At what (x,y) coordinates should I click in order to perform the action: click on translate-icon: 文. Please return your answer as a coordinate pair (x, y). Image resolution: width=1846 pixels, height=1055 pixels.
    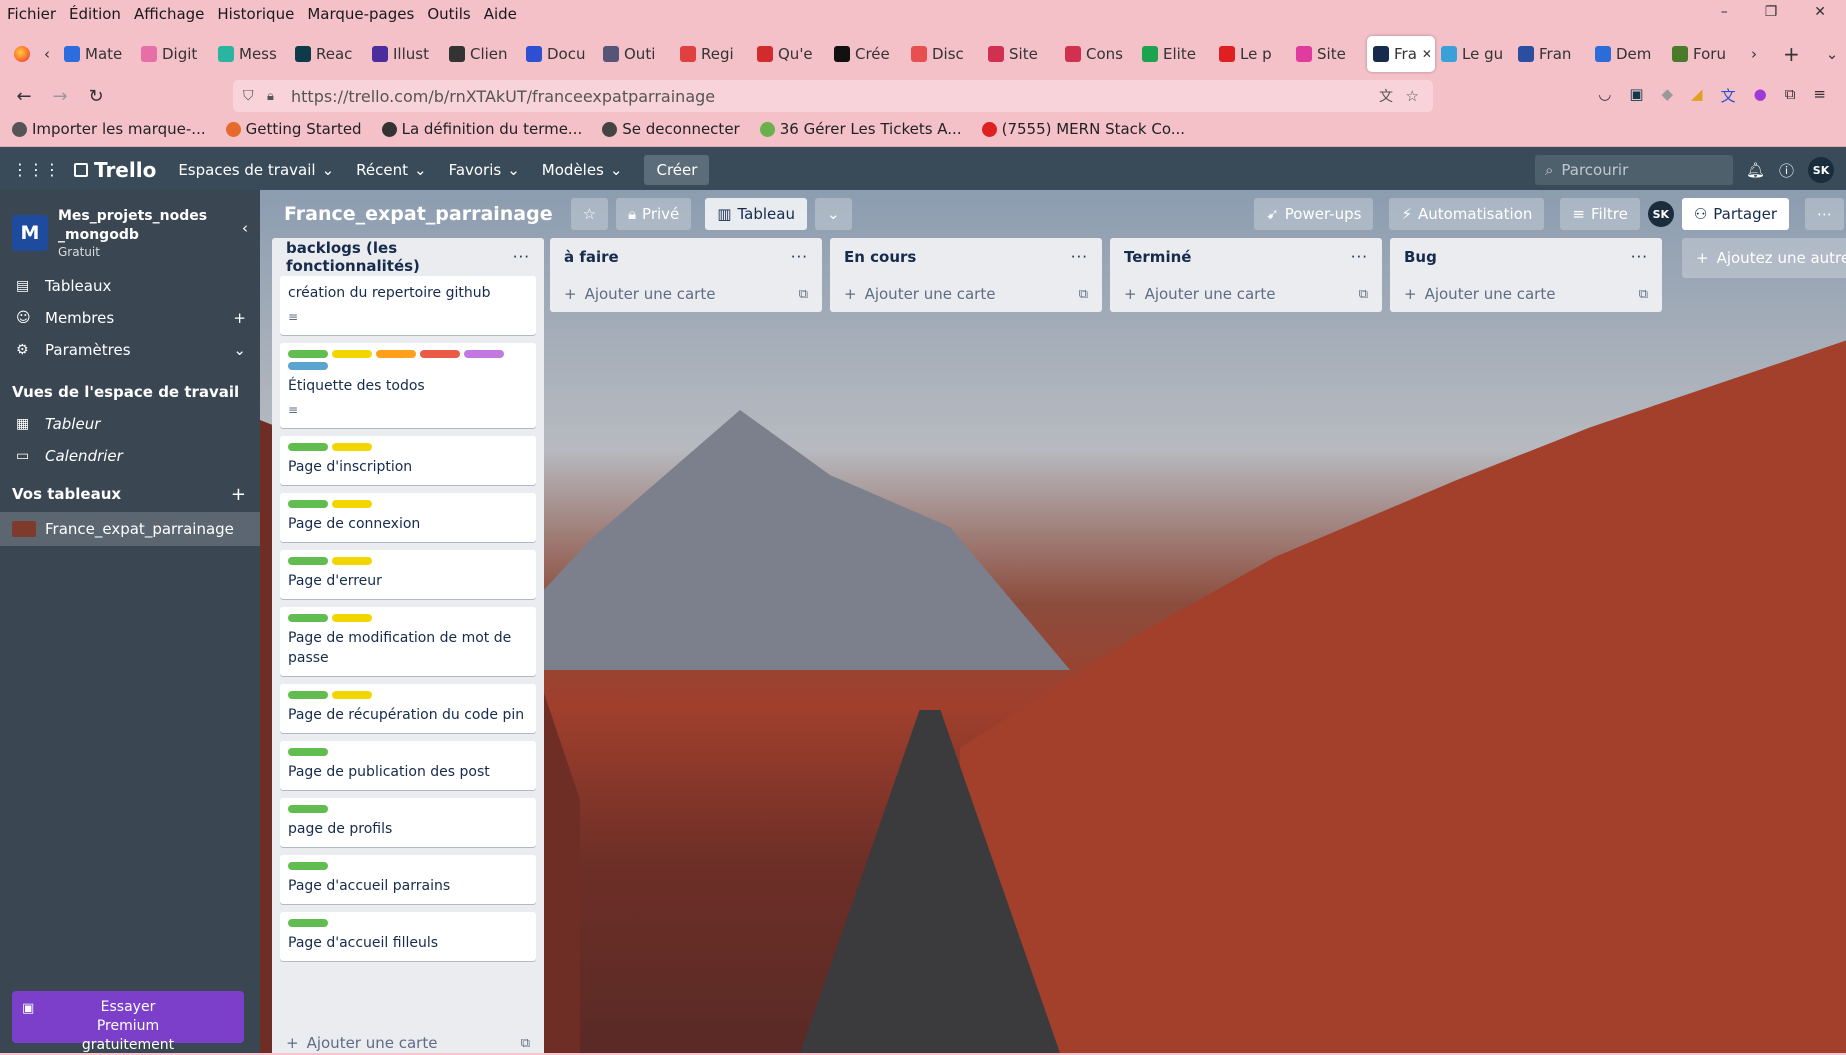
    Looking at the image, I should click on (1386, 96).